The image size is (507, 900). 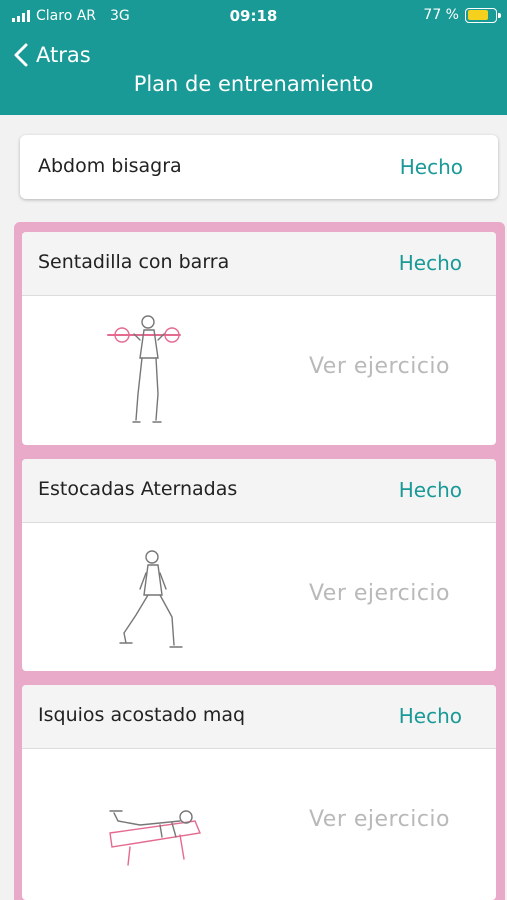 What do you see at coordinates (138, 489) in the screenshot?
I see `exercise-name: Estocadas Aternadas` at bounding box center [138, 489].